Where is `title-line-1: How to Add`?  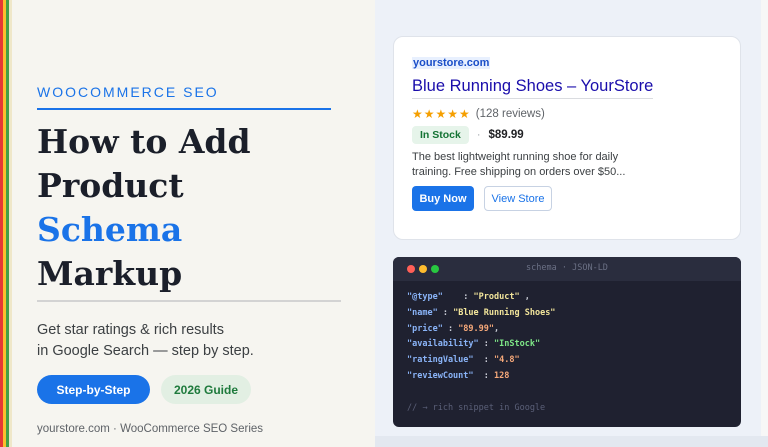 title-line-1: How to Add is located at coordinates (144, 141).